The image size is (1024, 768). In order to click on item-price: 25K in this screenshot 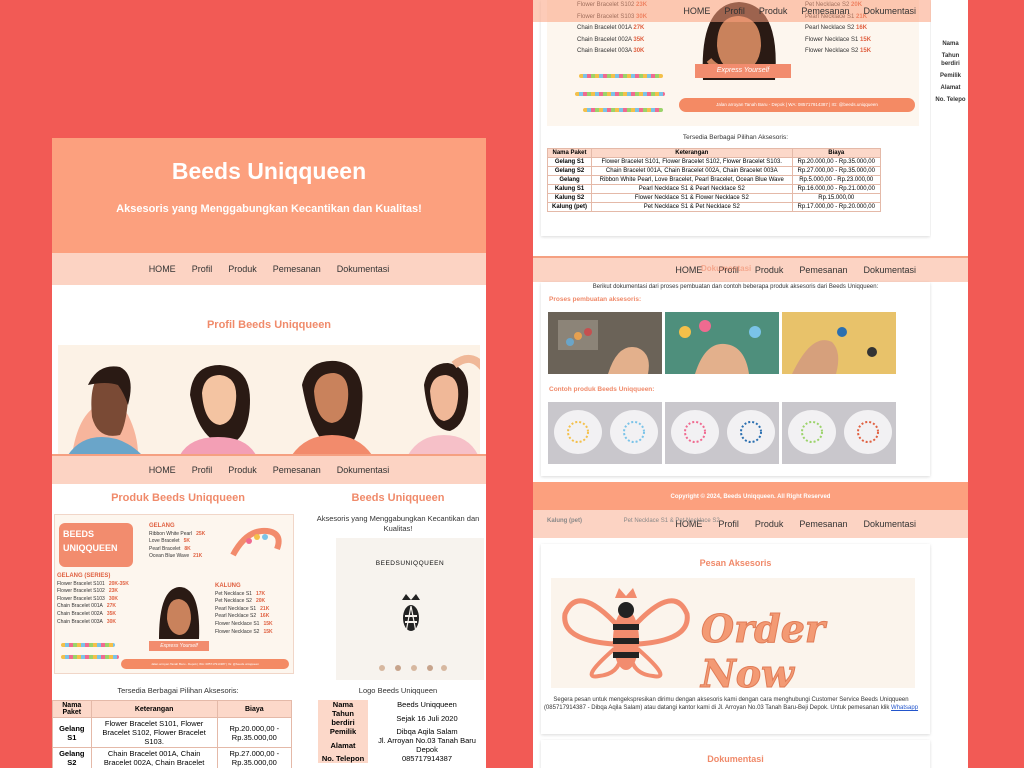, I will do `click(201, 533)`.